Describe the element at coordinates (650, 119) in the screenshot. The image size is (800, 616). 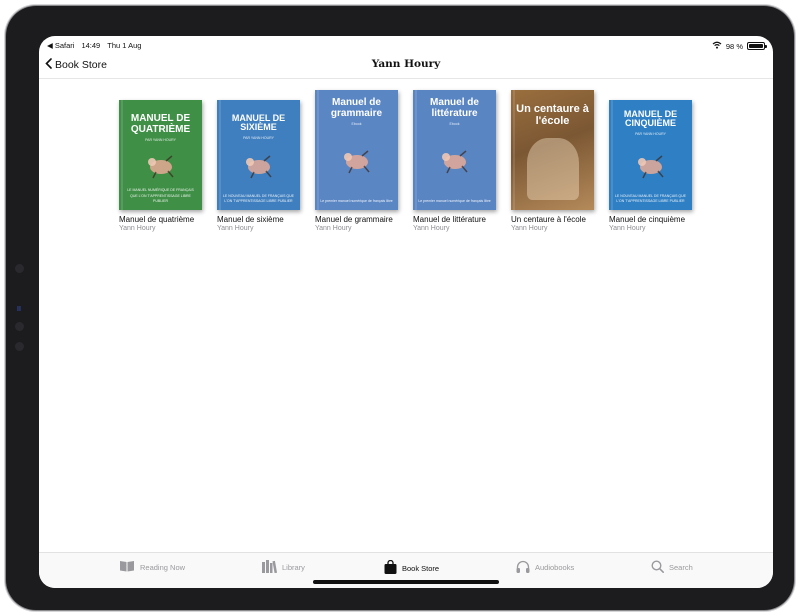
I see `cover-title: MANUEL DE CINQUIÈME` at that location.